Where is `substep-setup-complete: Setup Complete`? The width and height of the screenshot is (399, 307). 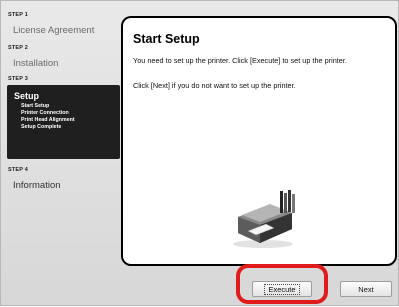
substep-setup-complete: Setup Complete is located at coordinates (41, 127).